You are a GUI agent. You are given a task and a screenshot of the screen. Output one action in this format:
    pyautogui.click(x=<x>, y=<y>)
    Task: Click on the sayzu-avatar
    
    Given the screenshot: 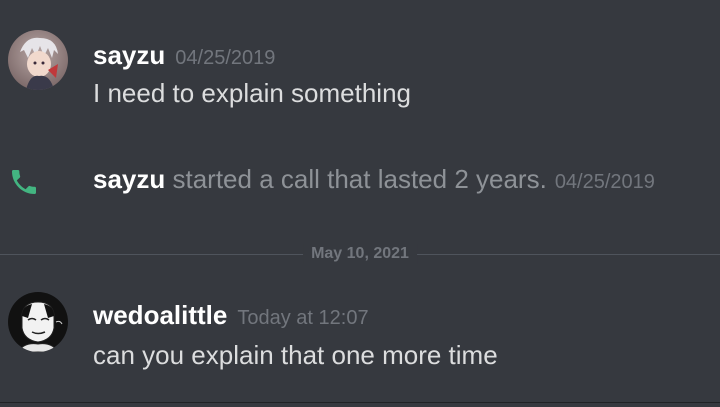 What is the action you would take?
    pyautogui.click(x=38, y=60)
    